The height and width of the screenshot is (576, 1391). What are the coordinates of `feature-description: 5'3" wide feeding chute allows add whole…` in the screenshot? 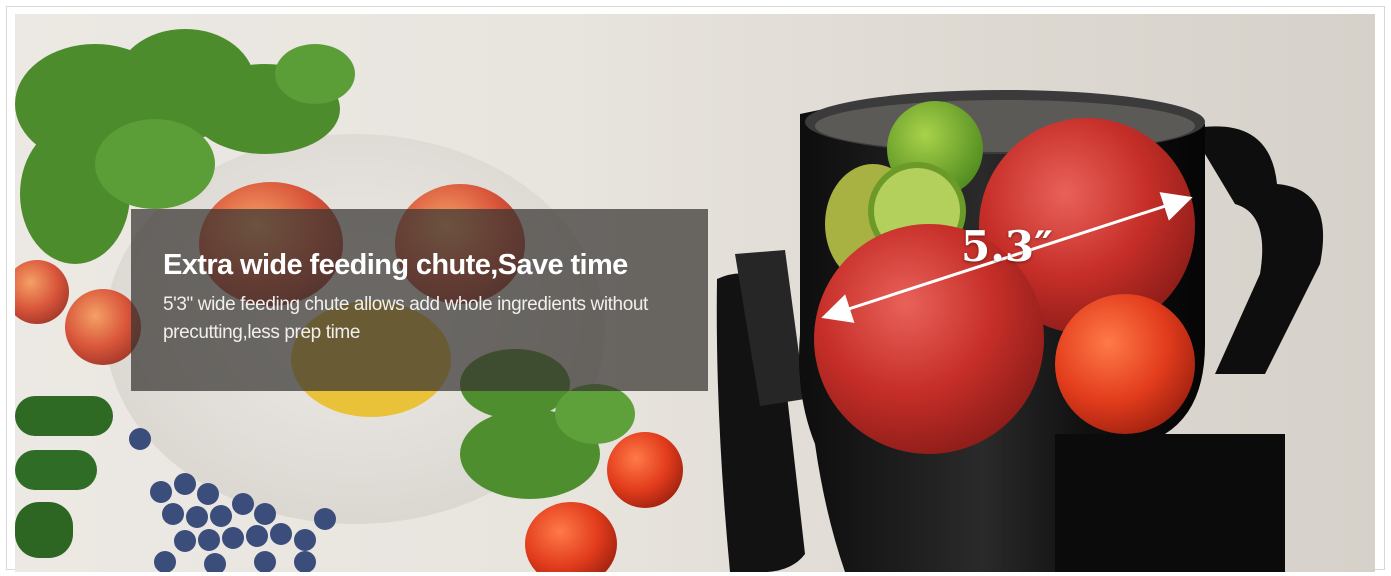 It's located at (405, 318).